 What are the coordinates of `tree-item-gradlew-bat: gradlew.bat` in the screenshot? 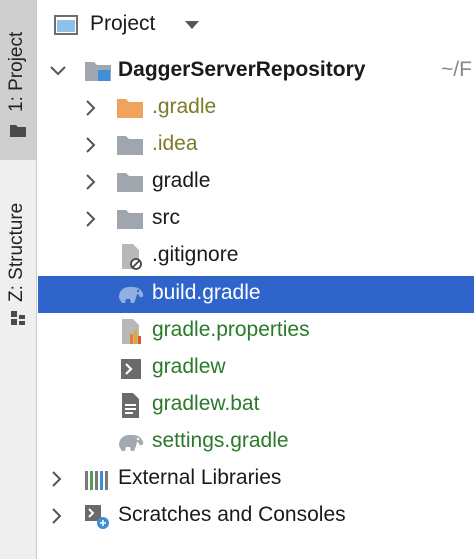 It's located at (256, 405).